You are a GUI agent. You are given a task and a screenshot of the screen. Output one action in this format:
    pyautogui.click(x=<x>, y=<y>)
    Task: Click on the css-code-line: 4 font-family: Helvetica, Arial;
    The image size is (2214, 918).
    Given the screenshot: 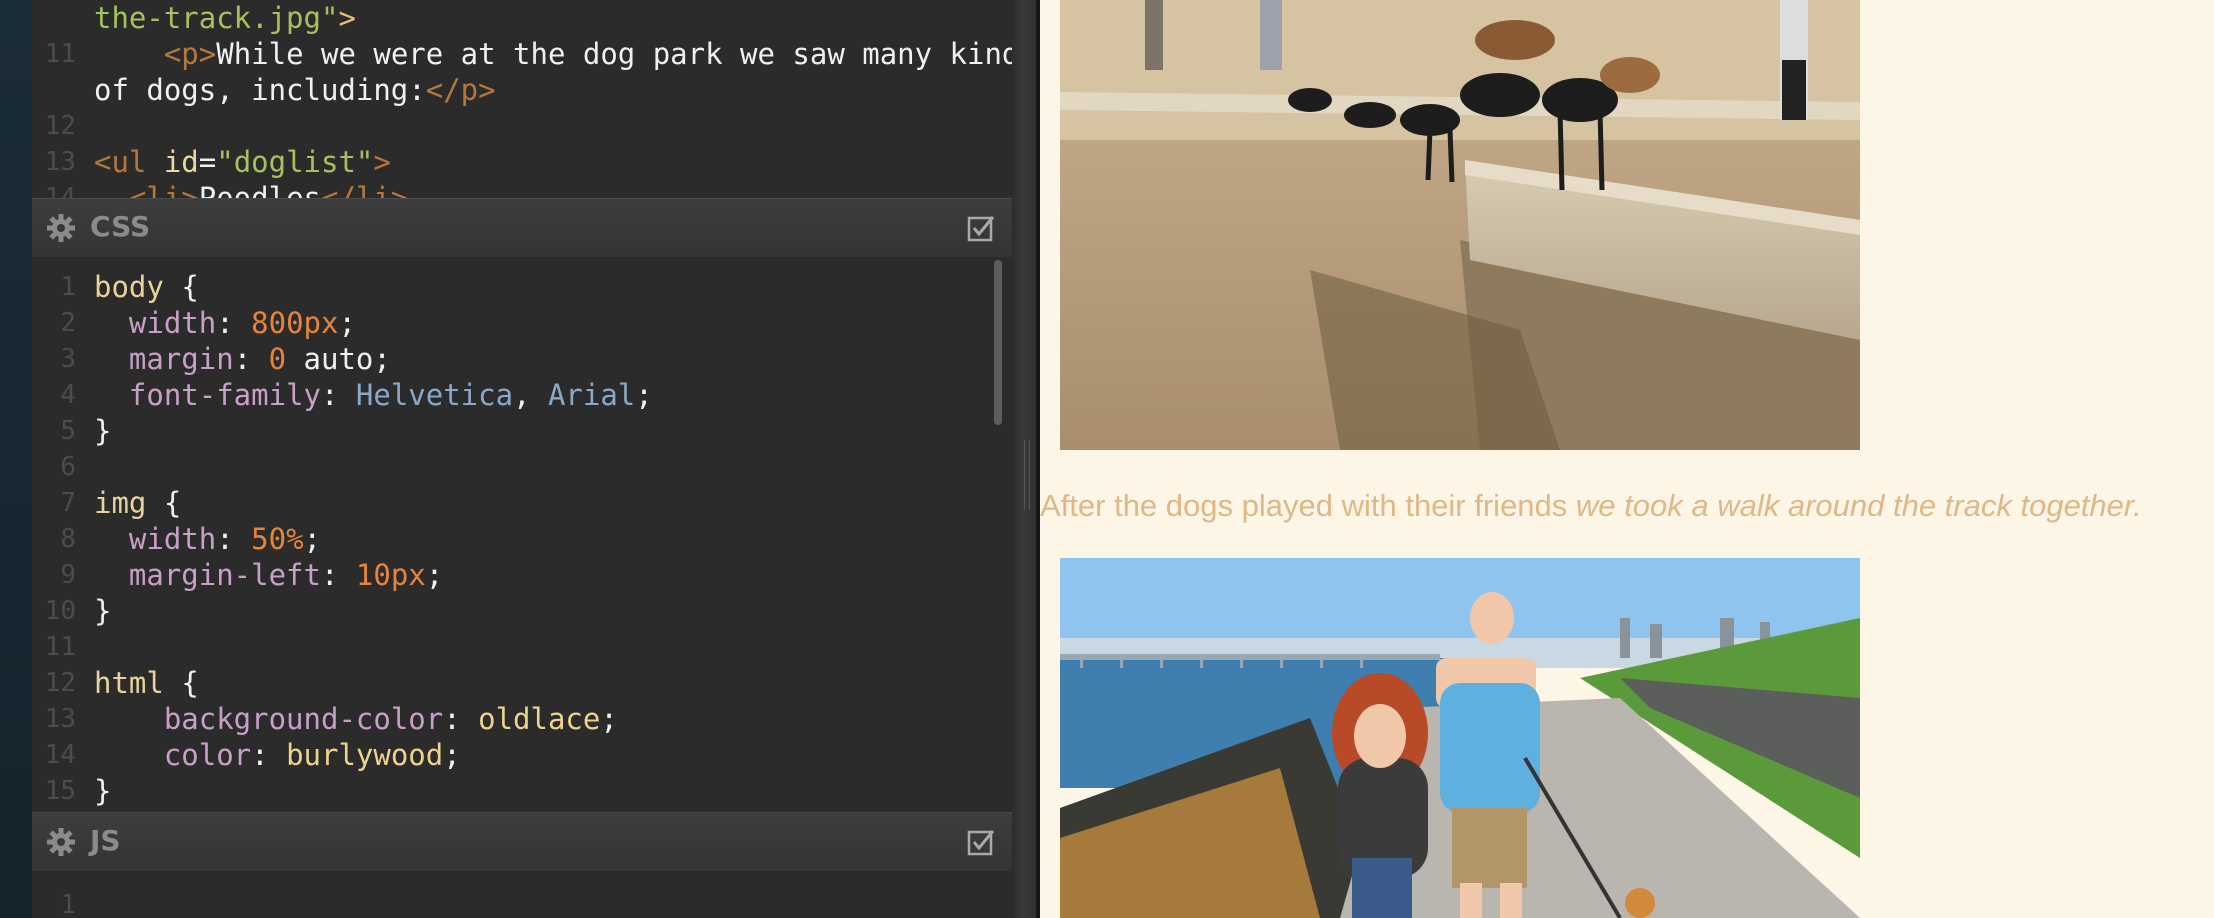 What is the action you would take?
    pyautogui.click(x=522, y=395)
    